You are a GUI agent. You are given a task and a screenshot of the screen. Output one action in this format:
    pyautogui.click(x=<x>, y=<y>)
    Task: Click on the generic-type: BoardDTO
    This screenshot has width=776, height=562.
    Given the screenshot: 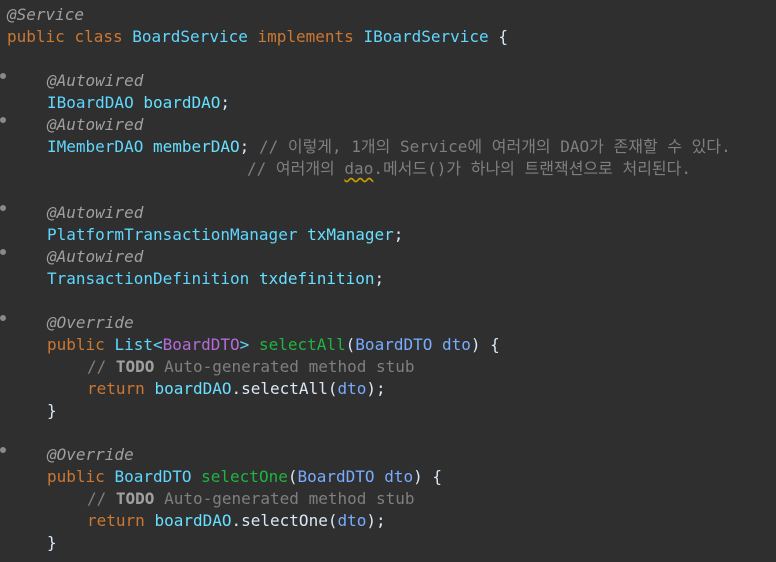 What is the action you would take?
    pyautogui.click(x=201, y=344)
    